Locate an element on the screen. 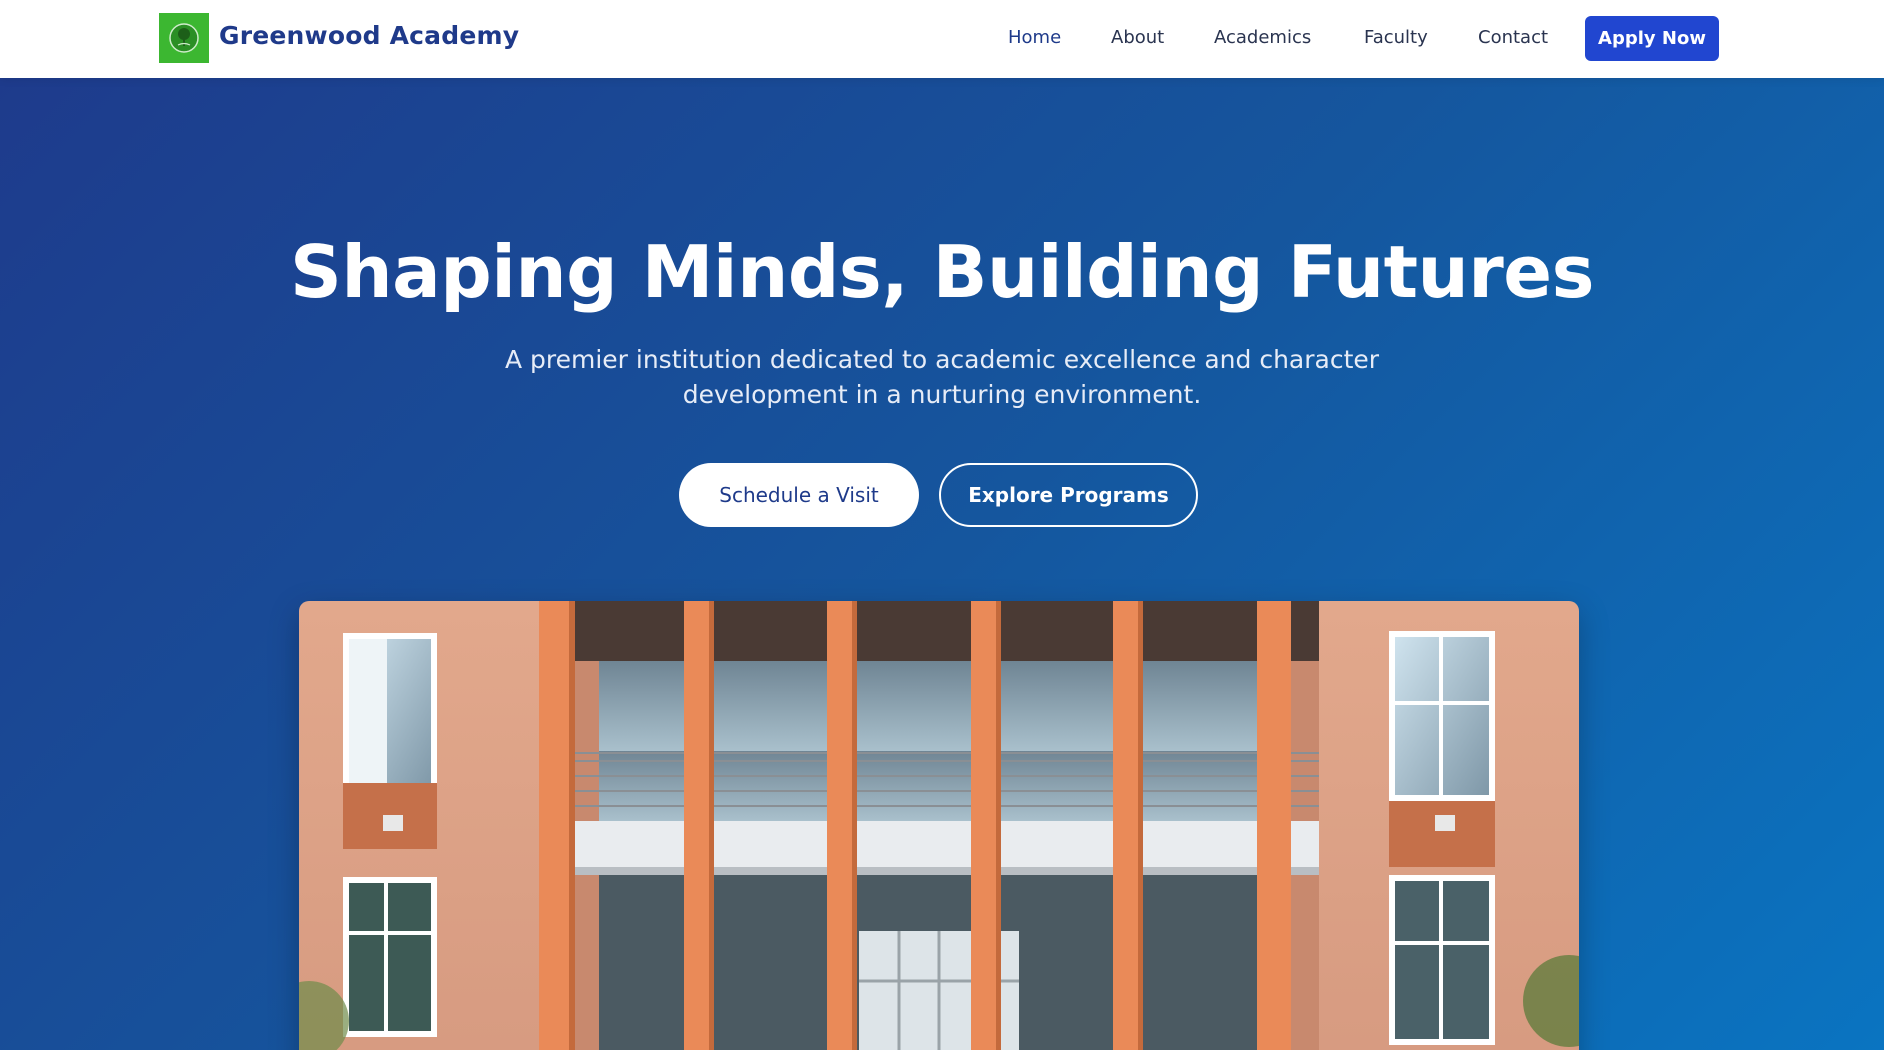  explore-programs-button: Explore Programs is located at coordinates (1068, 495).